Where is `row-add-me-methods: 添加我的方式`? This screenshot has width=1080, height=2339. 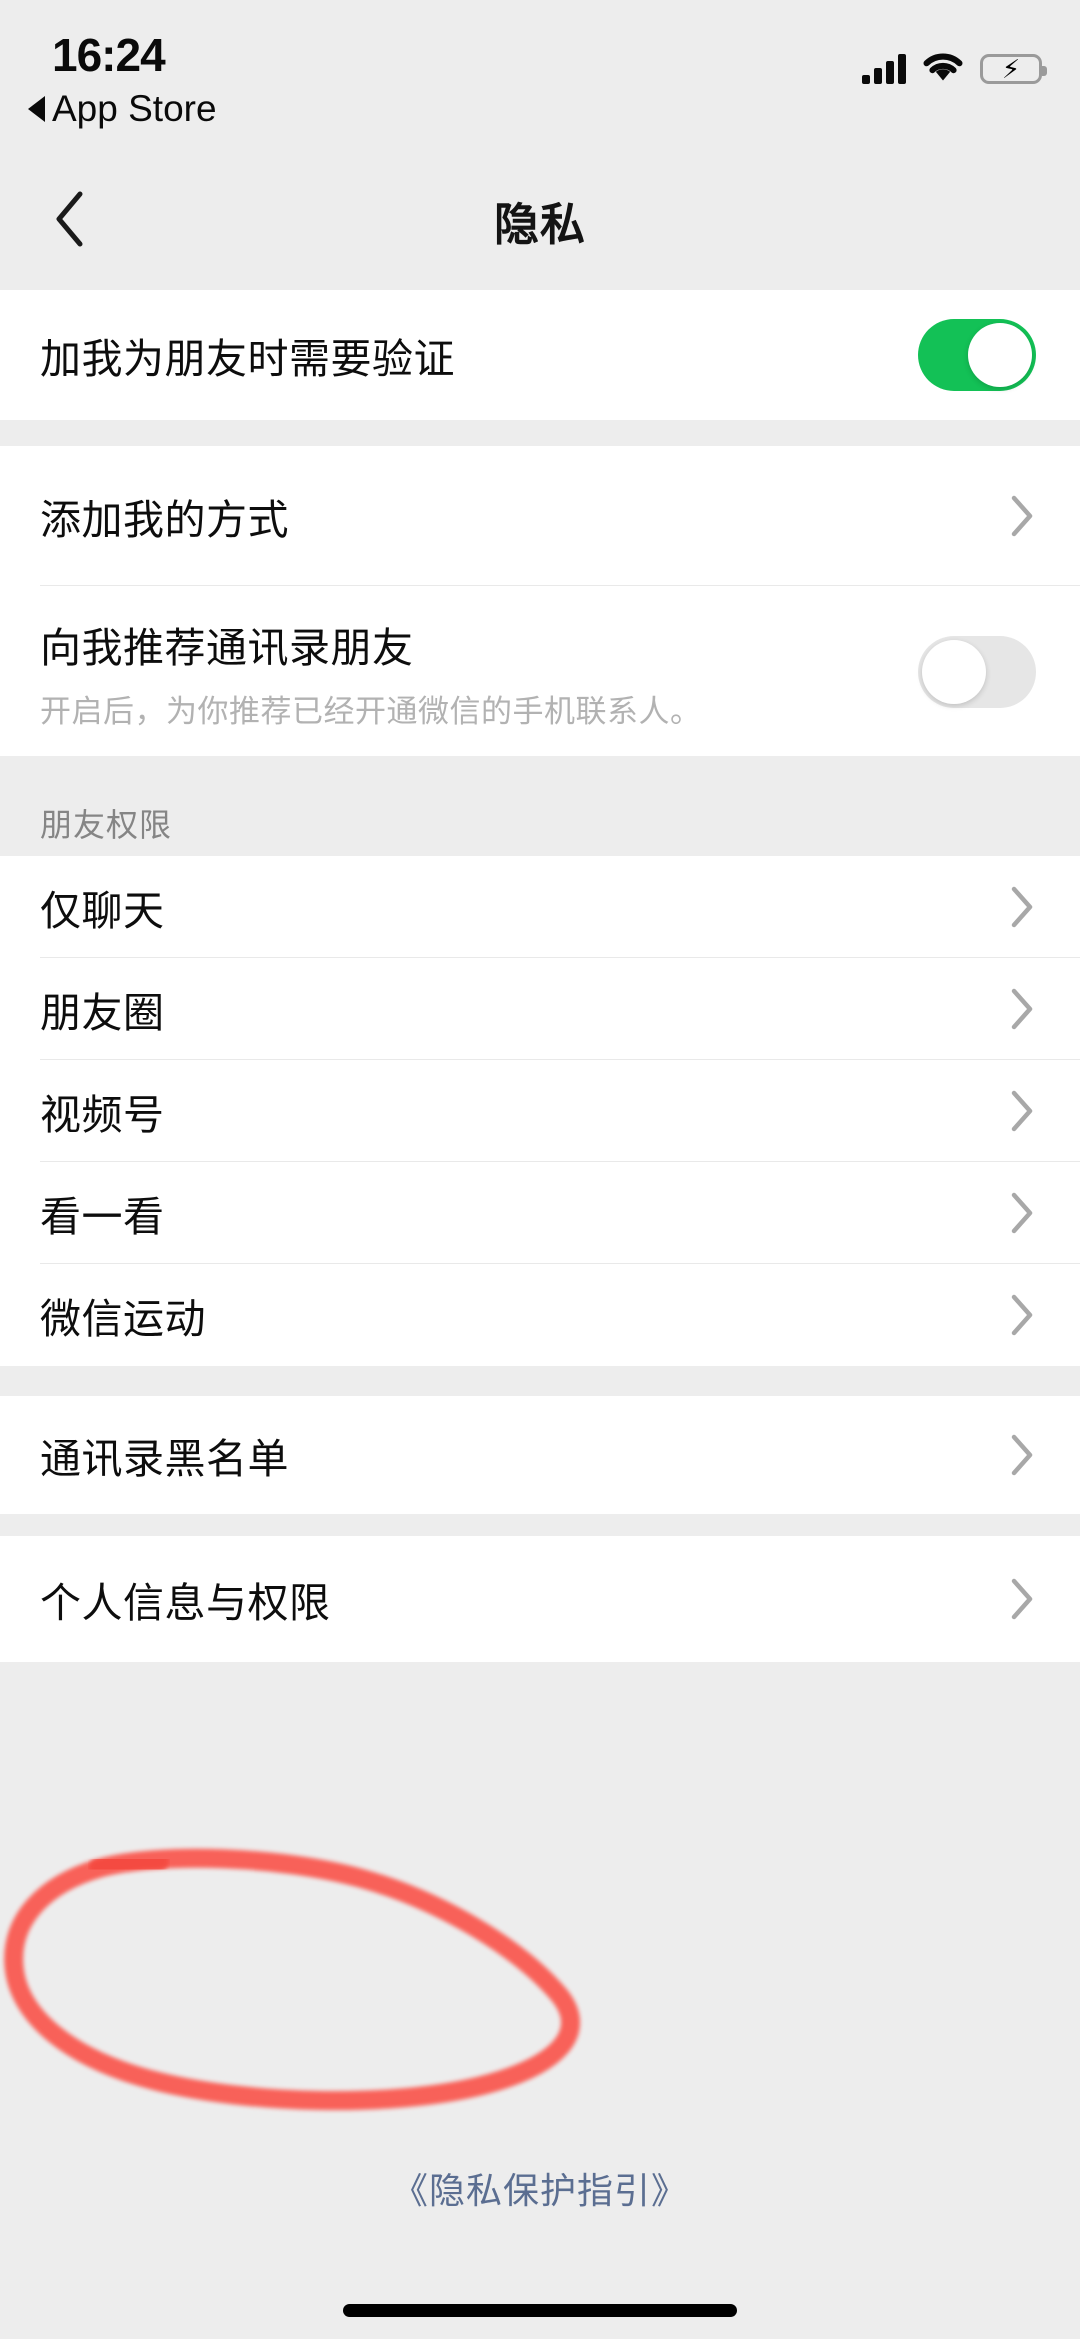
row-add-me-methods: 添加我的方式 is located at coordinates (540, 516).